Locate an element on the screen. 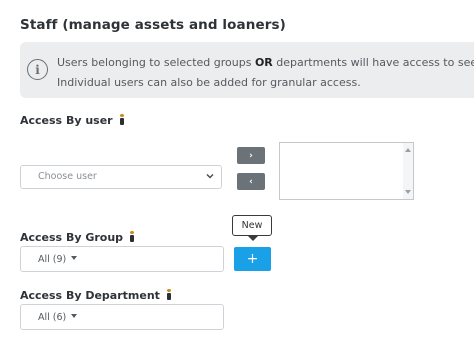 The height and width of the screenshot is (343, 474). section-title: Staff (manage assets and loaners) is located at coordinates (153, 25).